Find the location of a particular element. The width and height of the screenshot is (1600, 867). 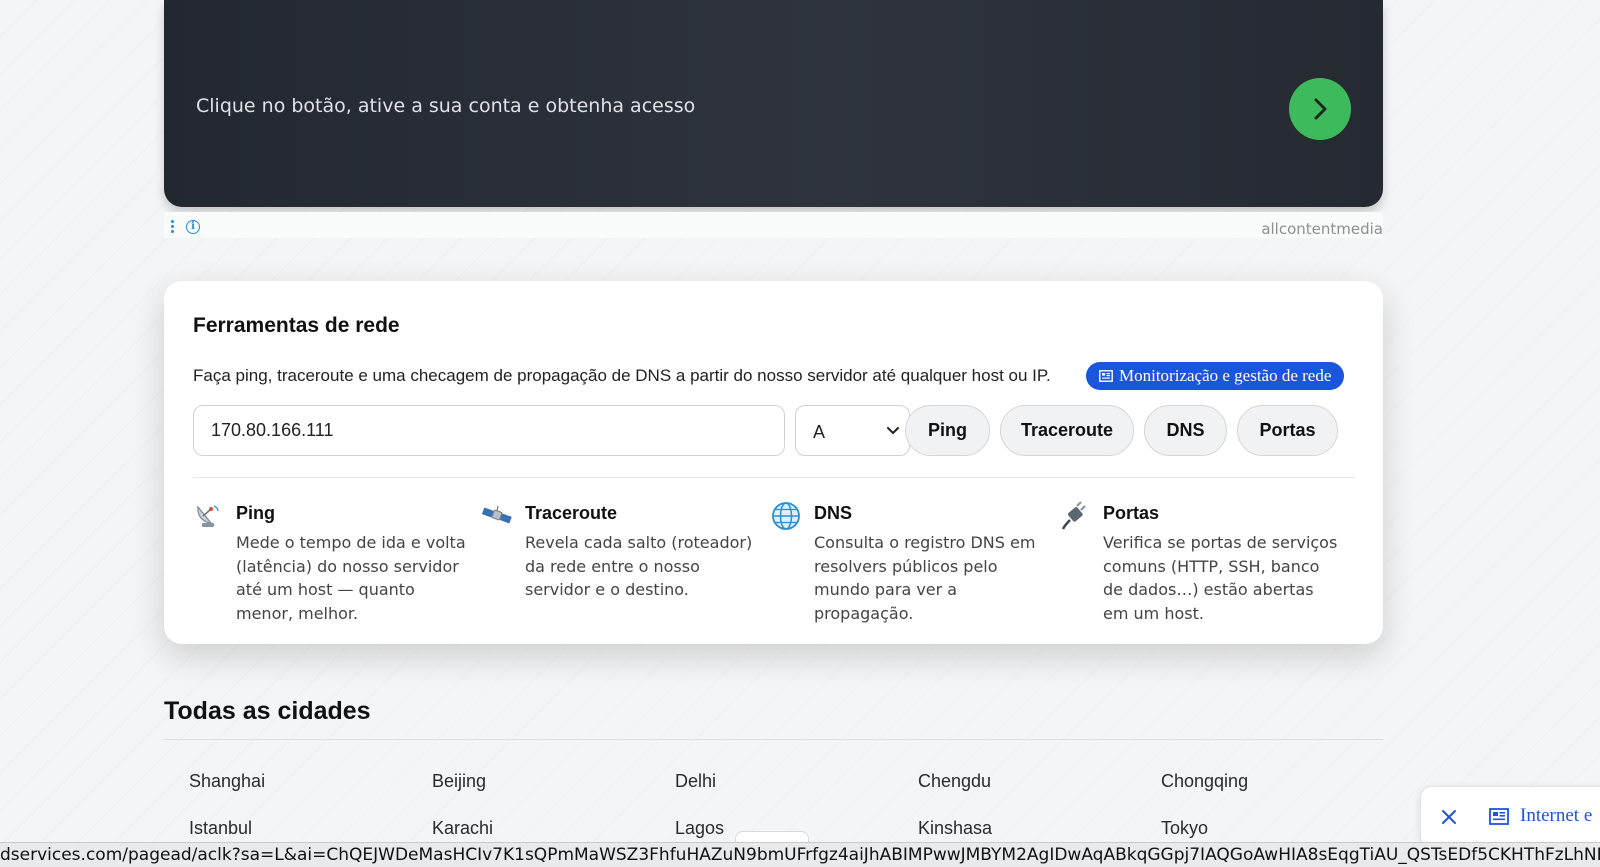

chevron-right-icon is located at coordinates (1320, 109).